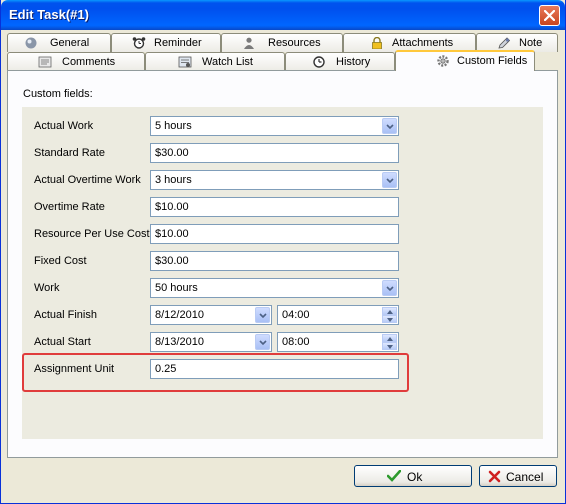 The height and width of the screenshot is (504, 566). What do you see at coordinates (58, 94) in the screenshot?
I see `custom-fields-heading: Custom fields:` at bounding box center [58, 94].